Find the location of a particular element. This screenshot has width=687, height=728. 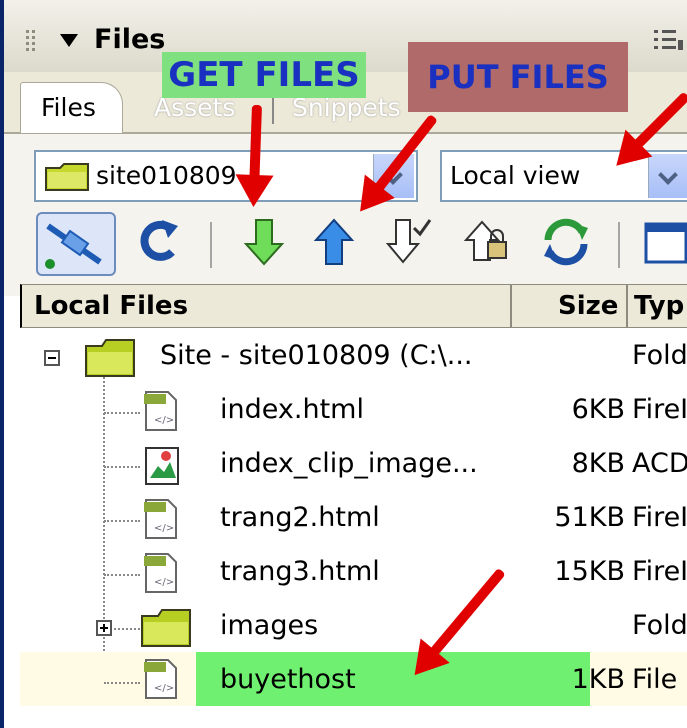

list-item-selected: </> buyethost 1KB File is located at coordinates (353, 682).